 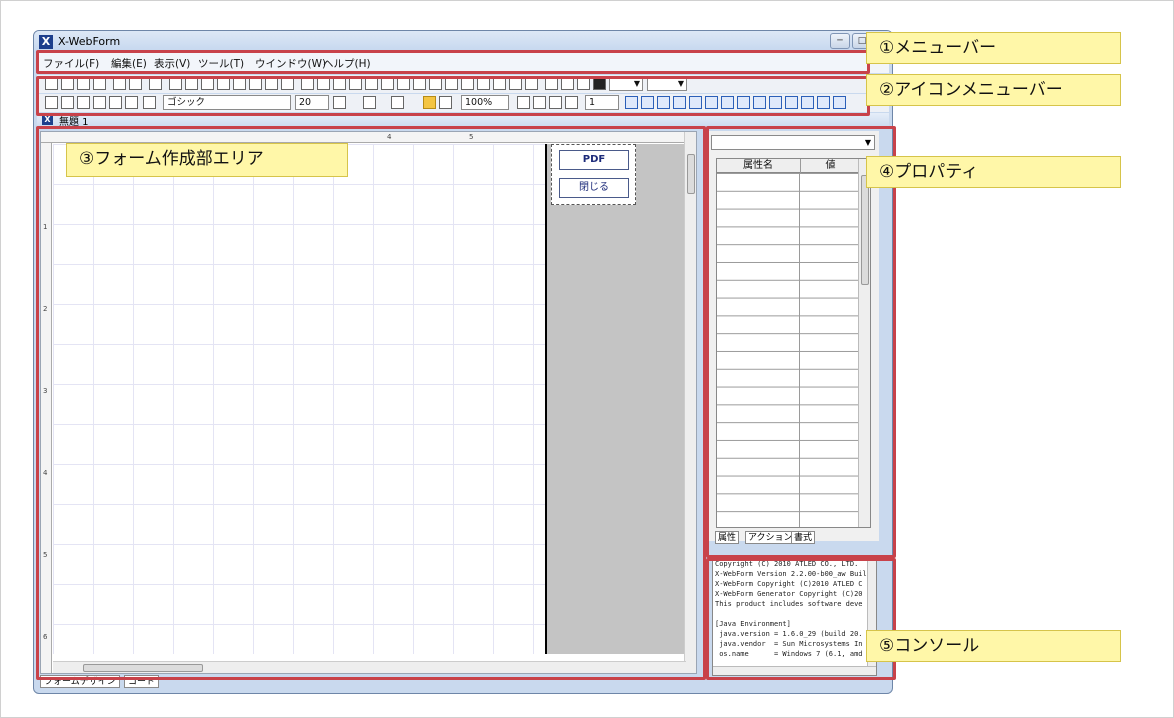 I want to click on callout-properties: ④プロパティ, so click(x=993, y=172).